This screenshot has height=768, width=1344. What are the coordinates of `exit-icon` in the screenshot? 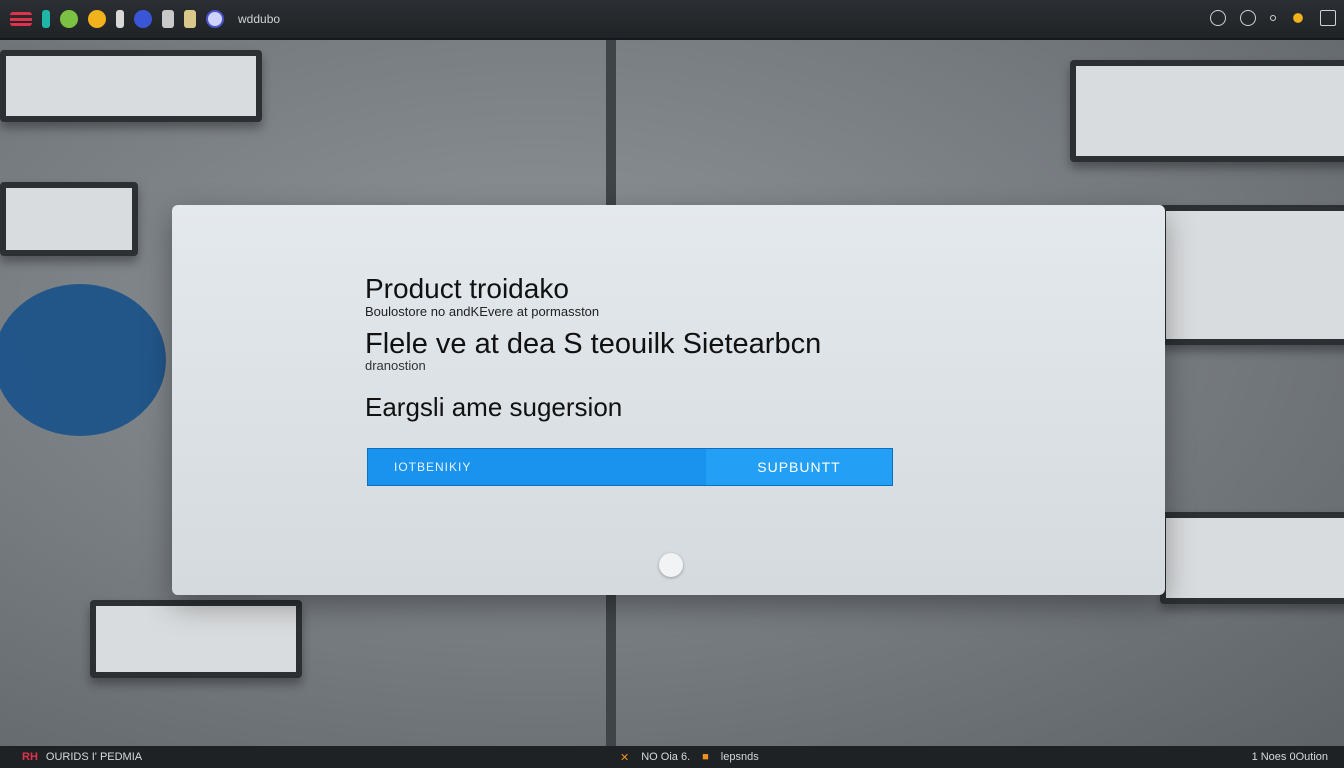 It's located at (1328, 18).